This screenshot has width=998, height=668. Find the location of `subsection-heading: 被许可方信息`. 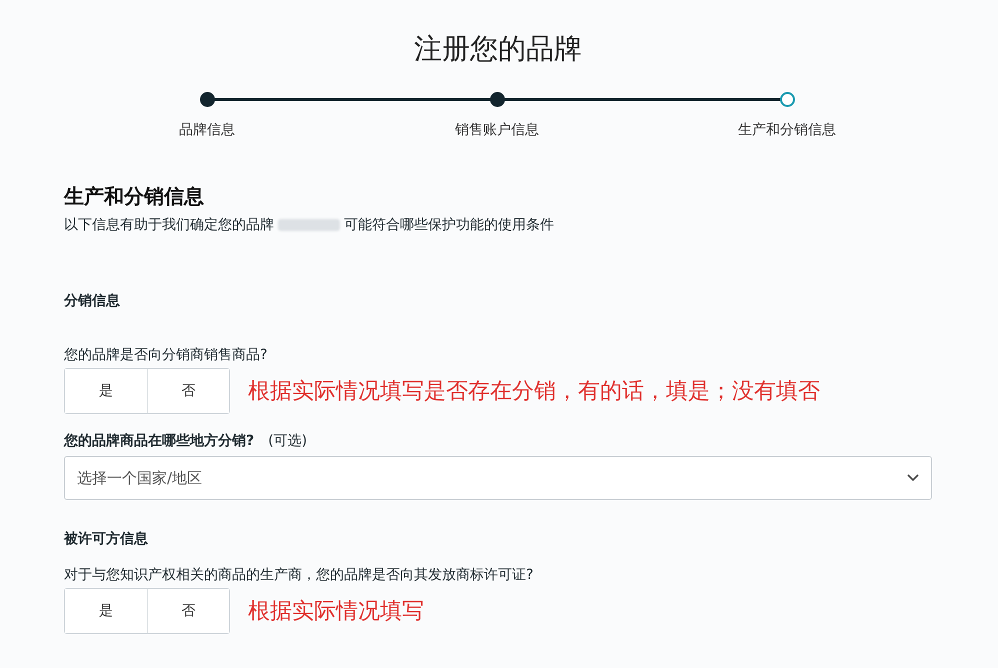

subsection-heading: 被许可方信息 is located at coordinates (106, 539).